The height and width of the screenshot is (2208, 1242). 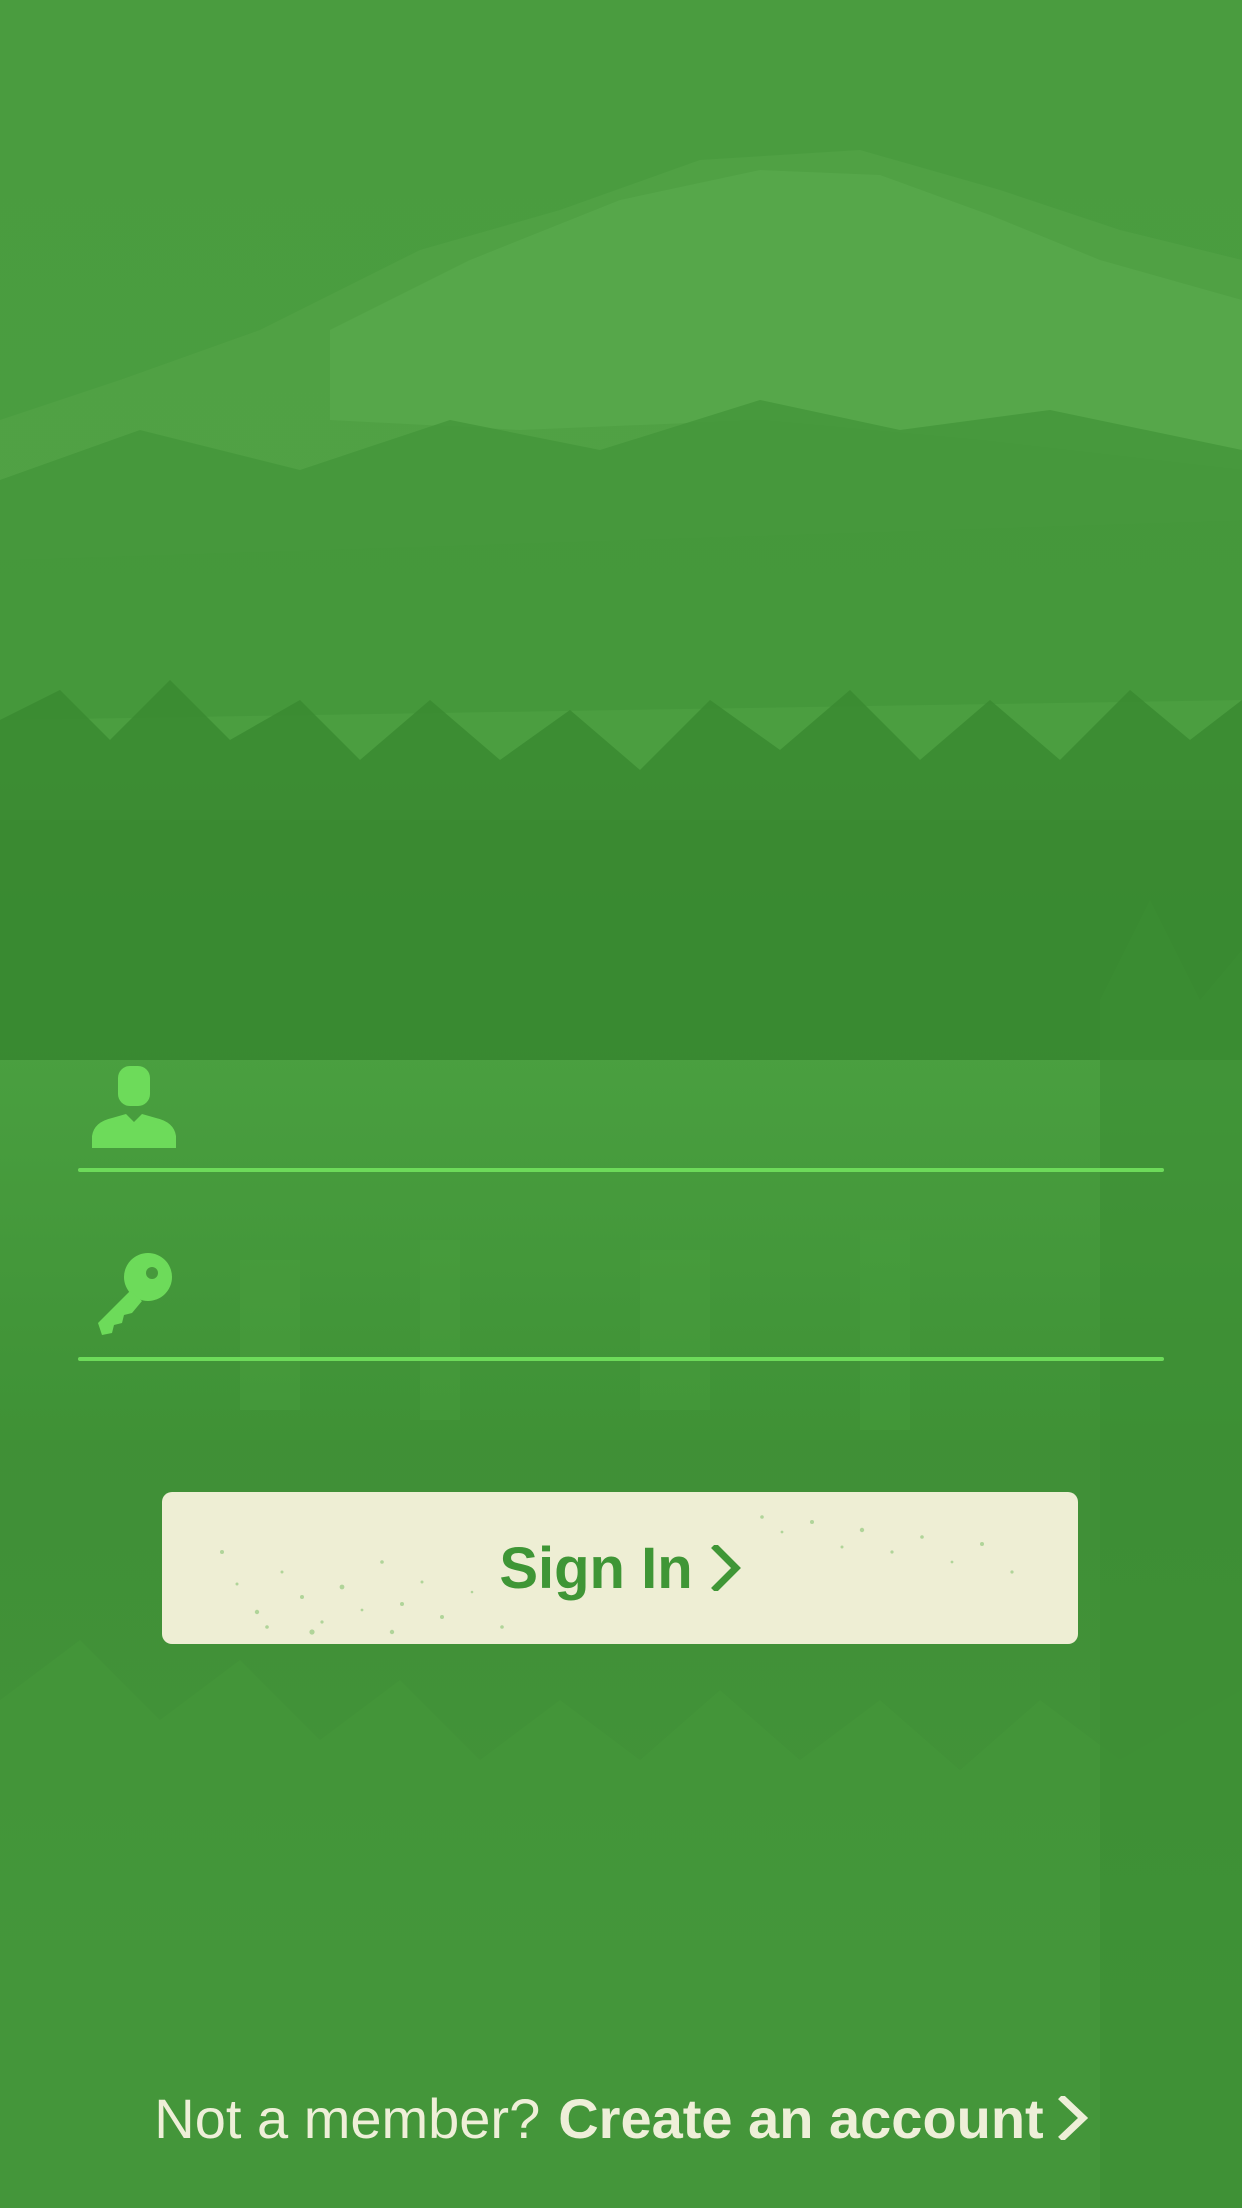 What do you see at coordinates (680, 1302) in the screenshot?
I see `password-input` at bounding box center [680, 1302].